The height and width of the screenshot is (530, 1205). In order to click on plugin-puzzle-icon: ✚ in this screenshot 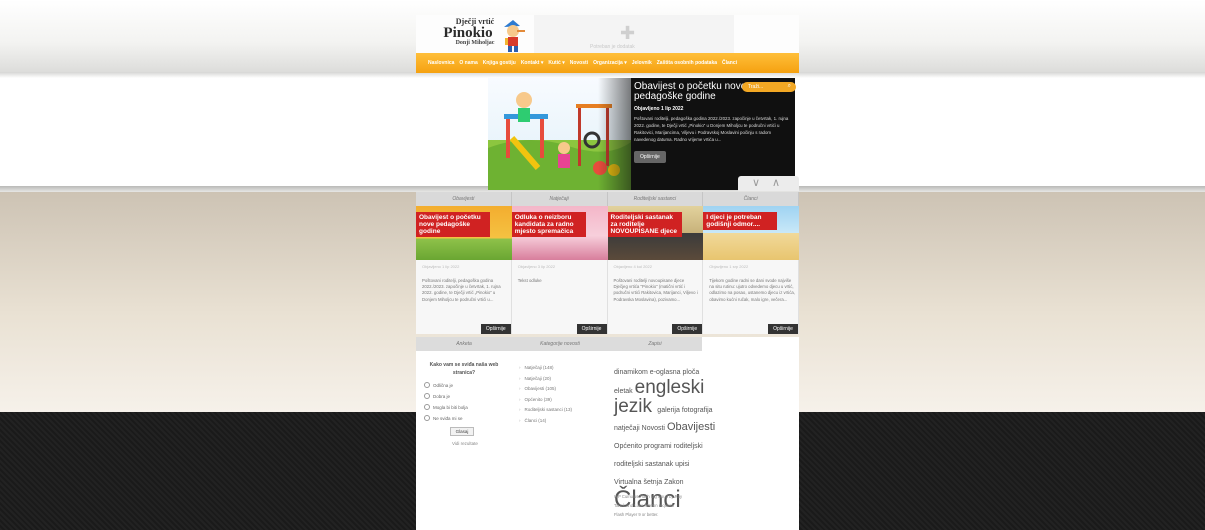, I will do `click(628, 33)`.